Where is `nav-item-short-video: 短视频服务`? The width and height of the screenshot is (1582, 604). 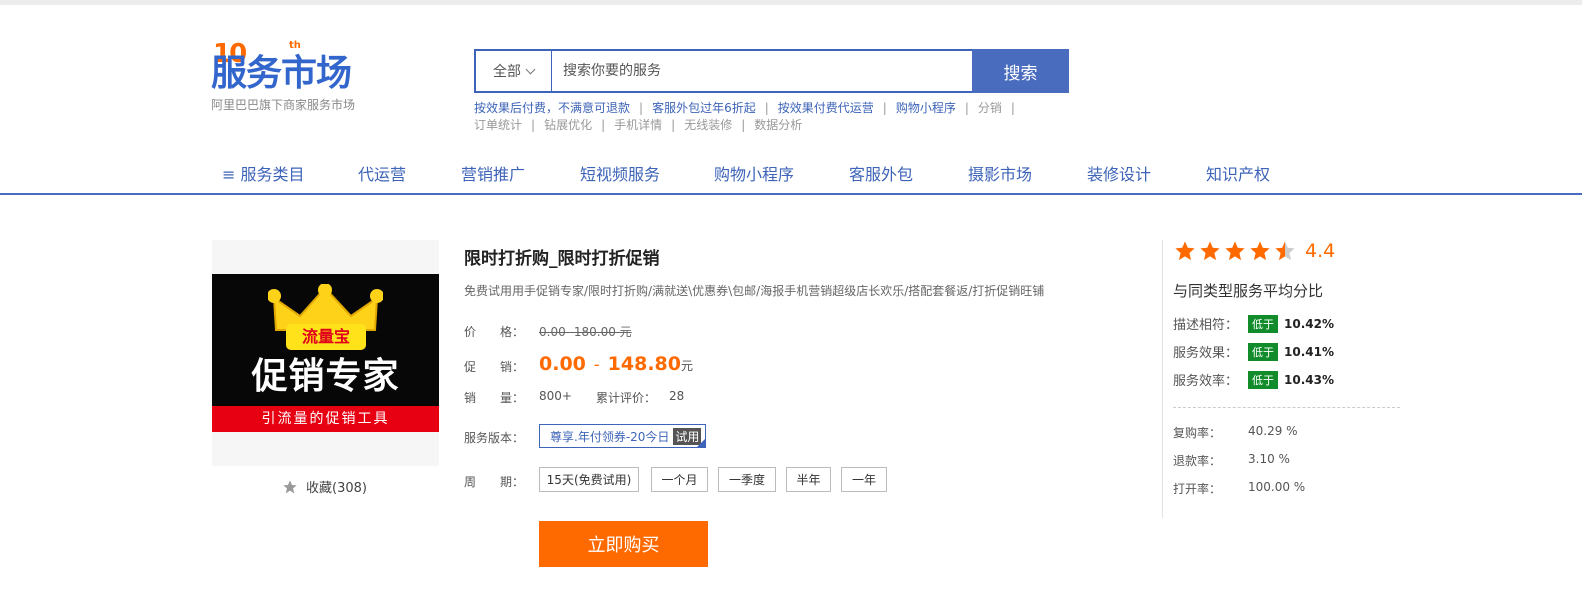
nav-item-short-video: 短视频服务 is located at coordinates (620, 175).